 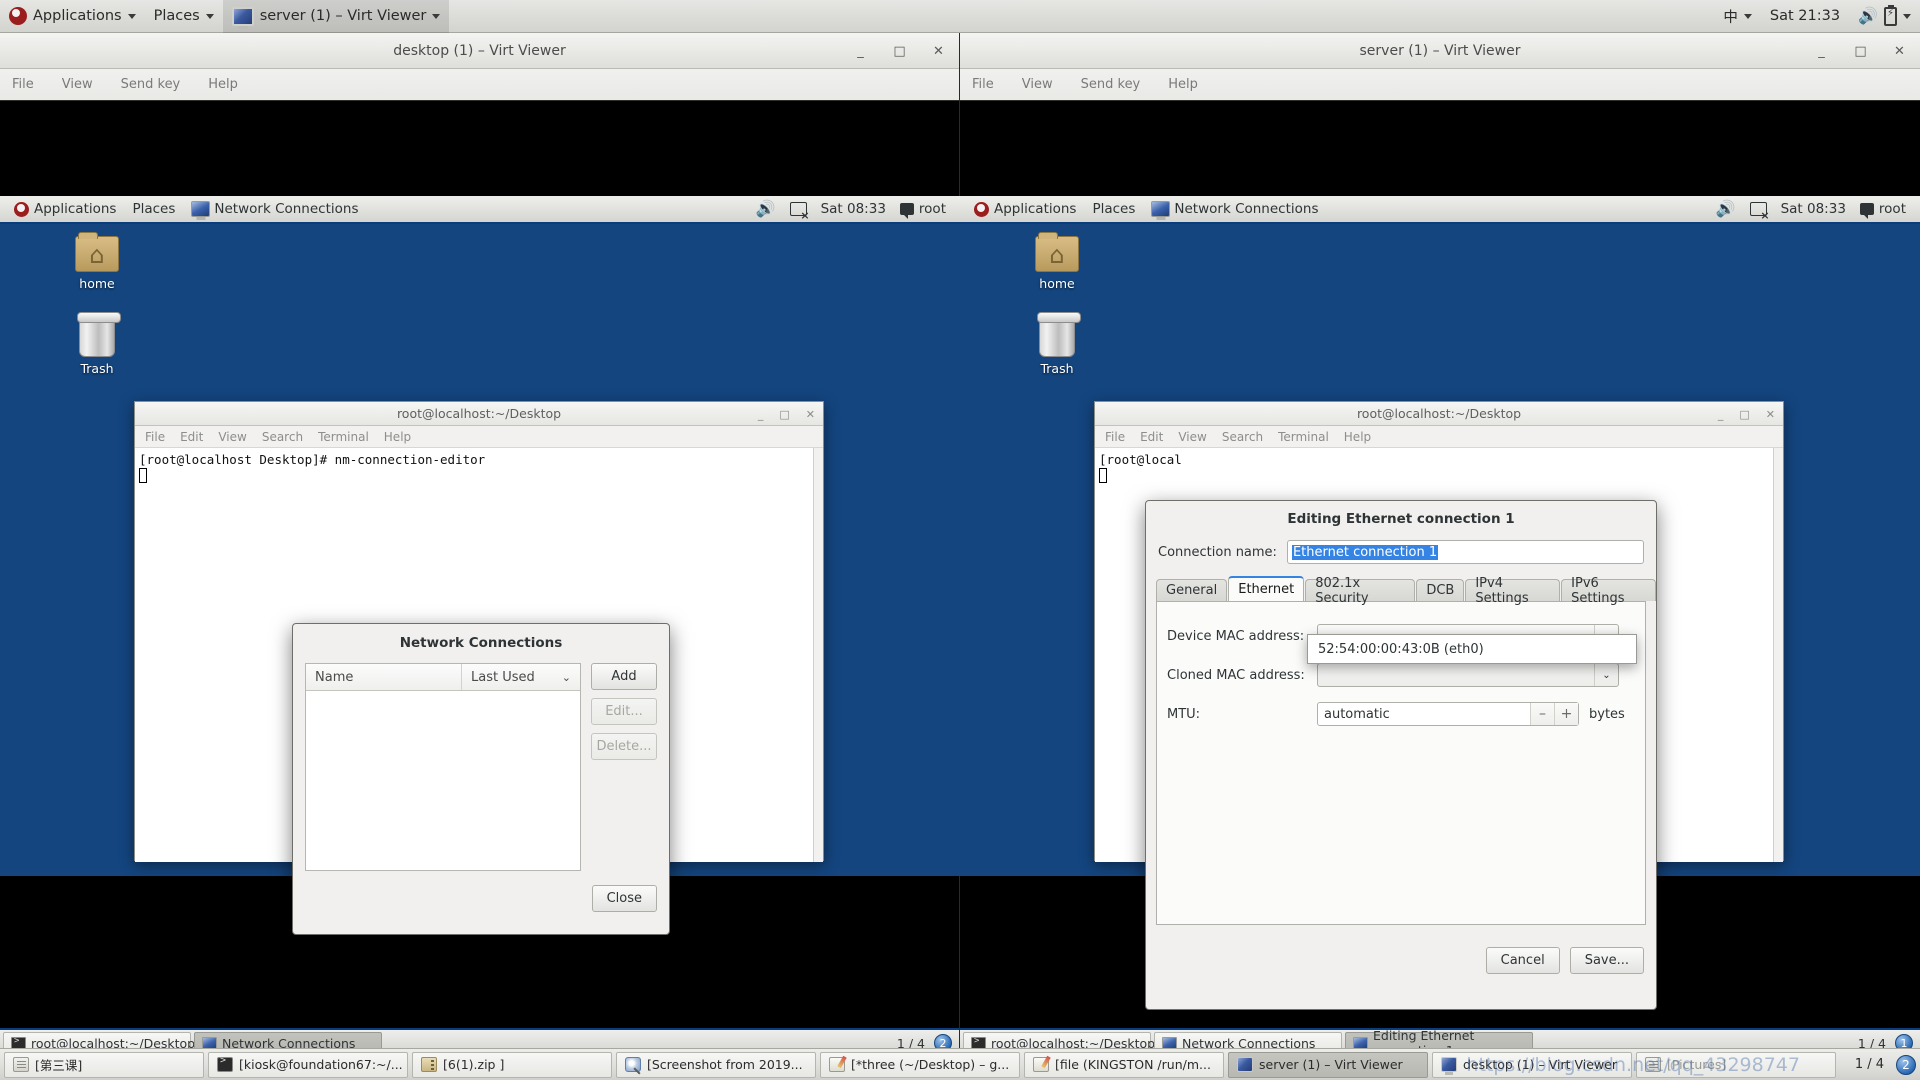 What do you see at coordinates (1532, 1064) in the screenshot?
I see `host-taskbar-item-7: desktop (1) – Virt Viewer` at bounding box center [1532, 1064].